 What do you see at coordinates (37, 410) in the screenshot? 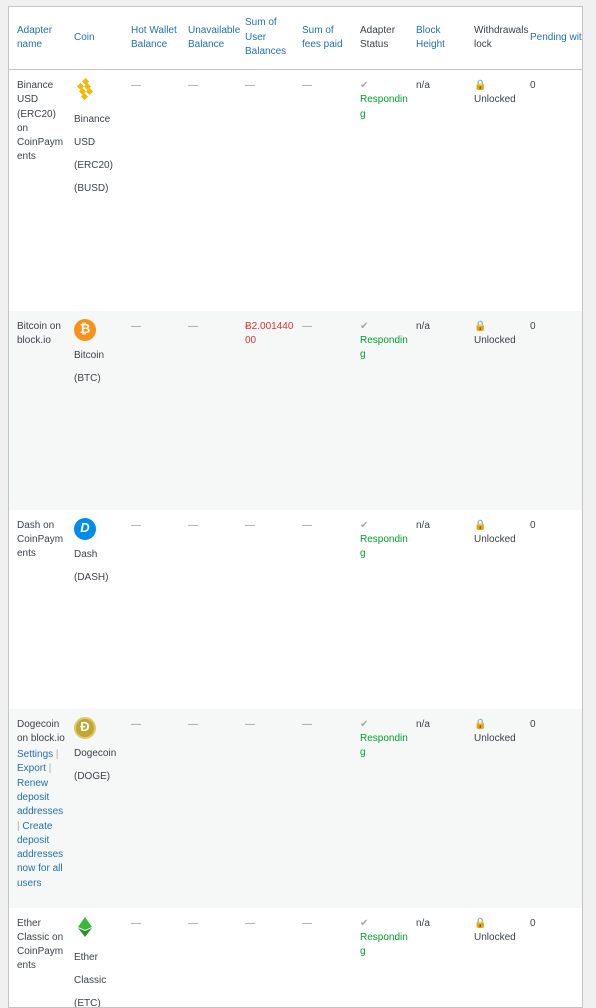
I see `adapter-name-cell: Bitcoin on block.io` at bounding box center [37, 410].